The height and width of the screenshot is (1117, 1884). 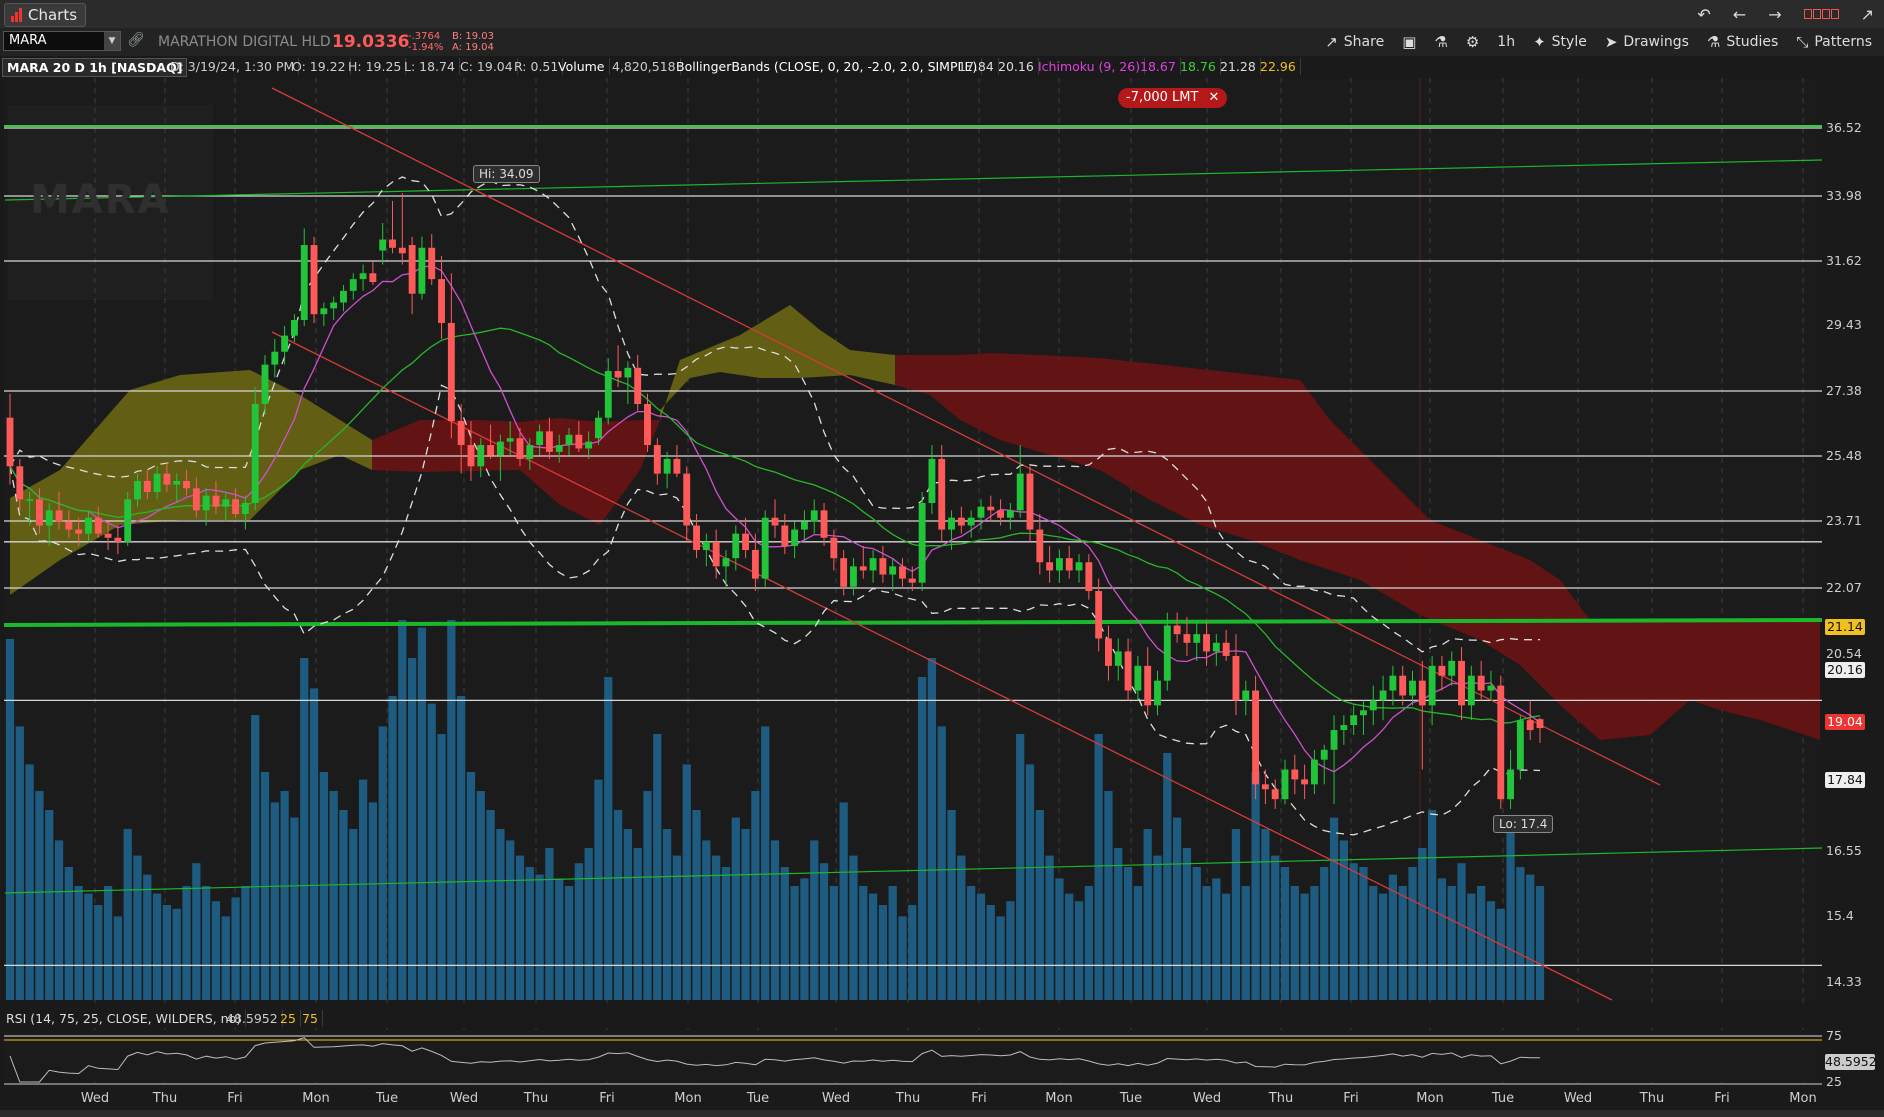 What do you see at coordinates (913, 1056) in the screenshot?
I see `rsi-background` at bounding box center [913, 1056].